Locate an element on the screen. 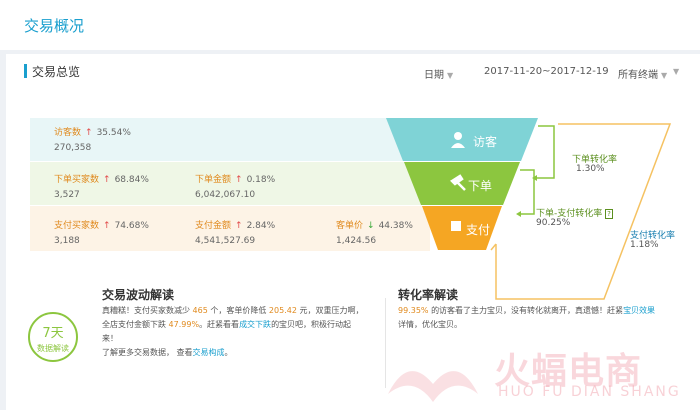 This screenshot has width=700, height=410. conversion-title: 转化率解读 is located at coordinates (428, 295).